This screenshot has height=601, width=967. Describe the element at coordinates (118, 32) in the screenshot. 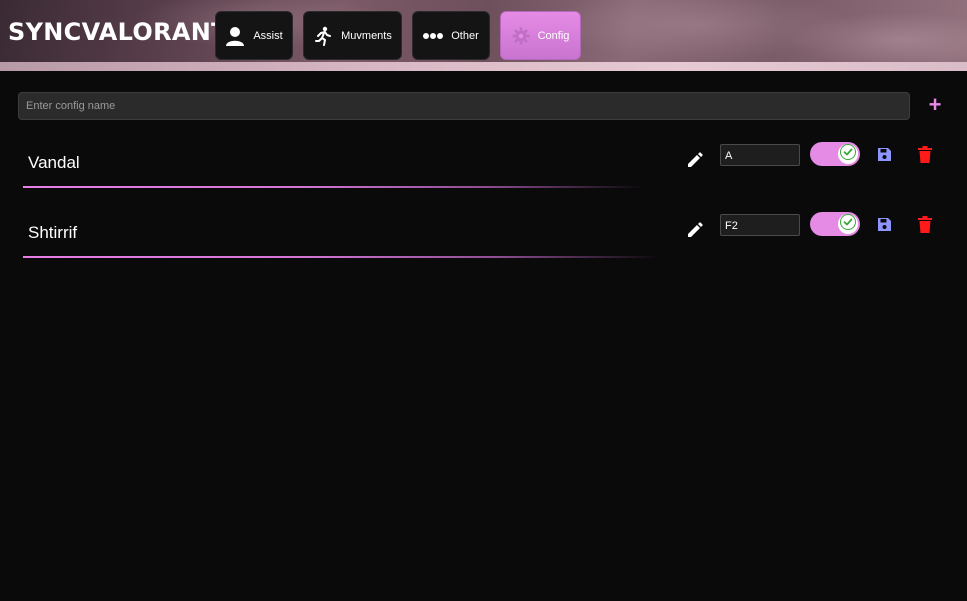

I see `app-title: SYNCVALORANT` at that location.